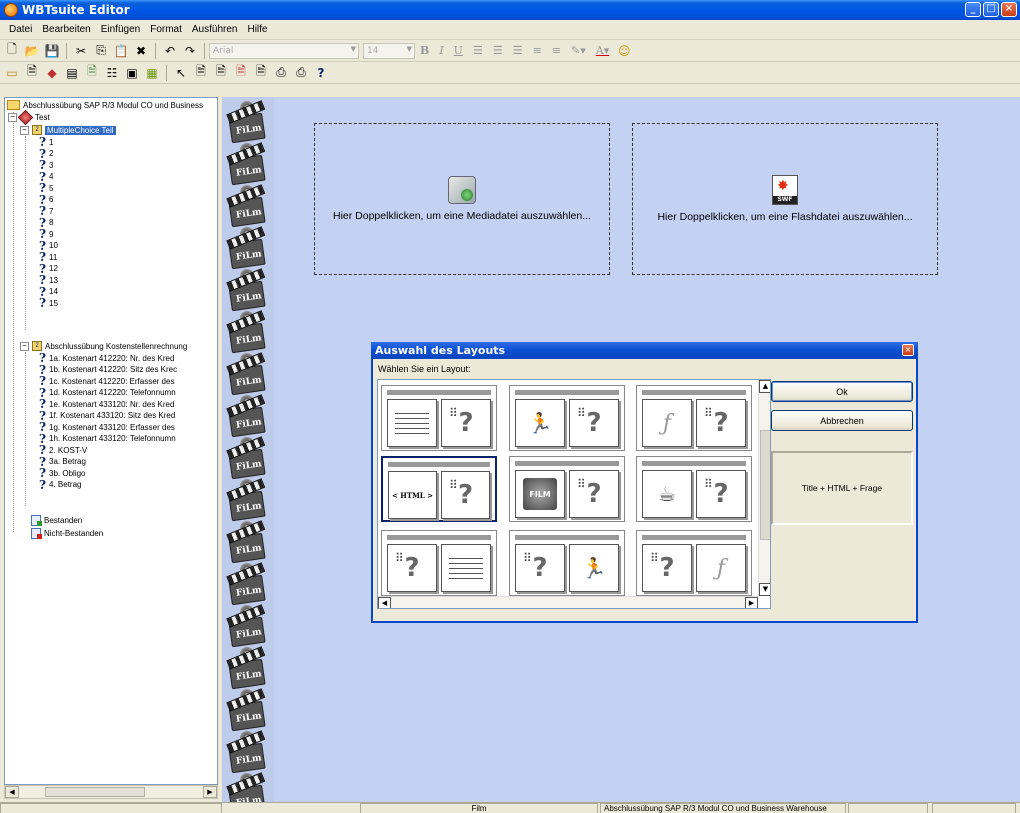 The image size is (1020, 813). Describe the element at coordinates (68, 130) in the screenshot. I see `tree-group-multiplechoice: − 2 MultipleChoice Teil` at that location.